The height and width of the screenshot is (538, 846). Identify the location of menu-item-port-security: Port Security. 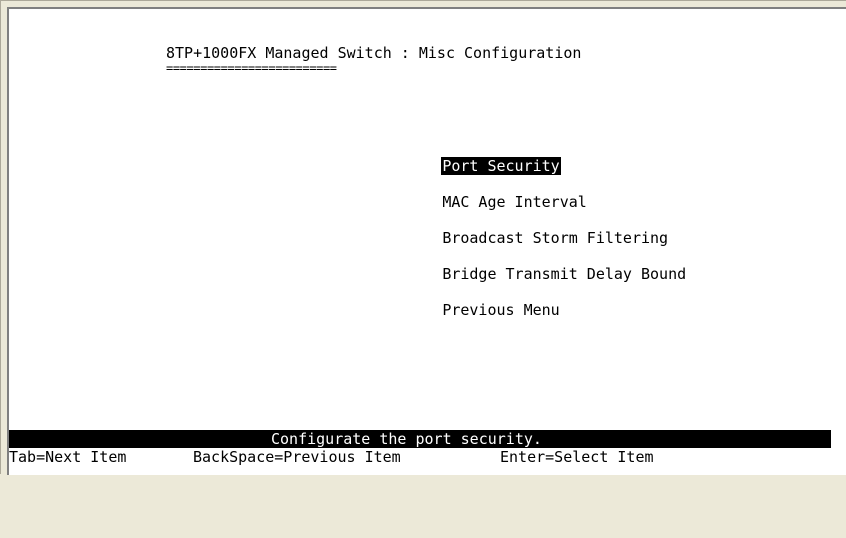
(519, 157).